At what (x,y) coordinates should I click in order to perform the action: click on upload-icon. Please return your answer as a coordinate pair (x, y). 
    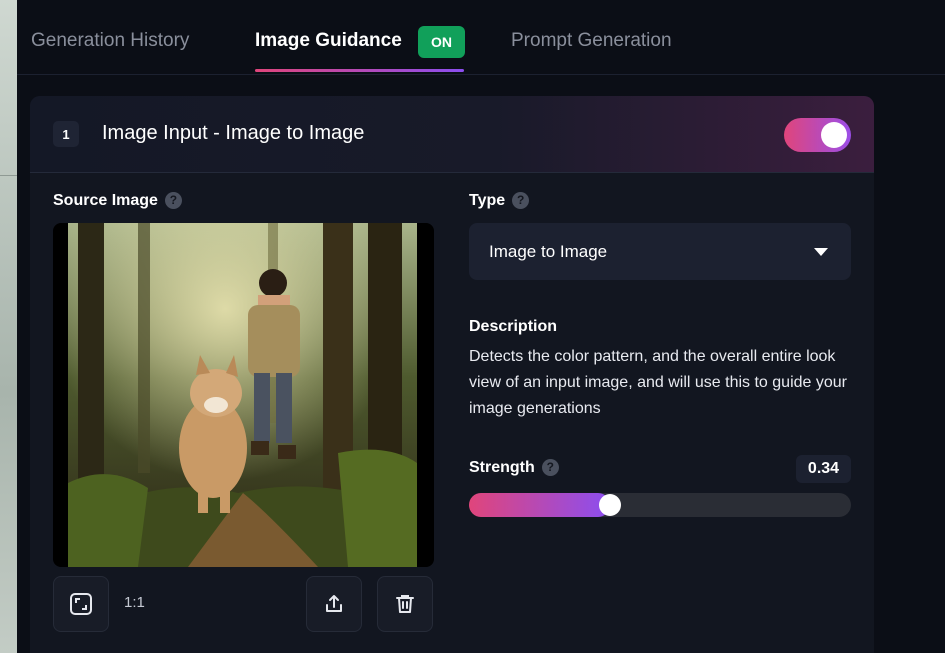
    Looking at the image, I should click on (334, 603).